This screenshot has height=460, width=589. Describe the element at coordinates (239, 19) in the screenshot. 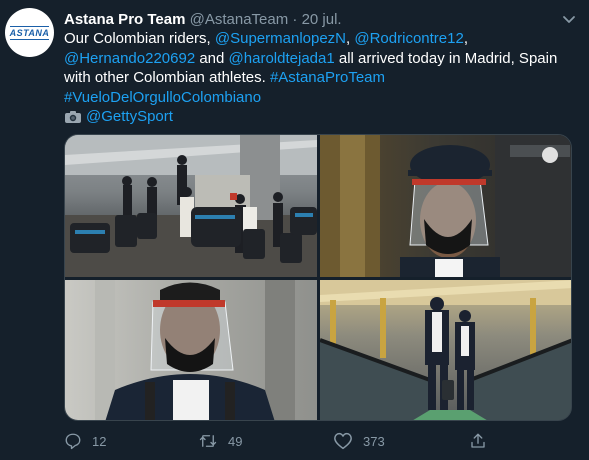

I see `author-handle: @AstanaTeam` at that location.